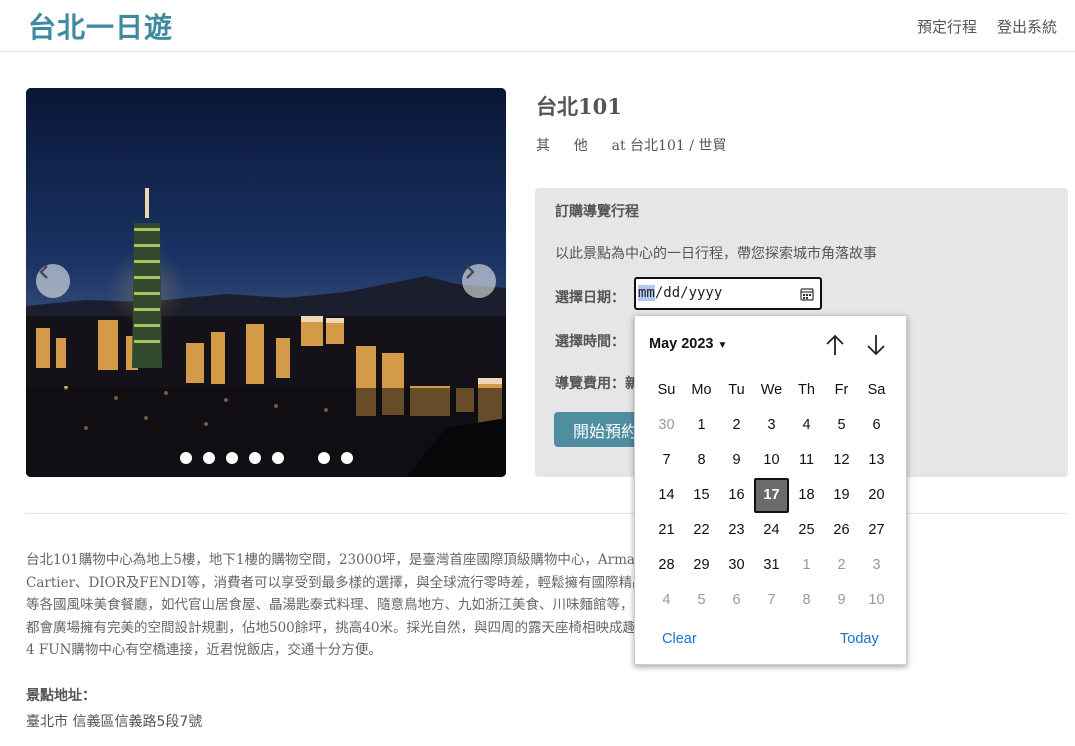 The height and width of the screenshot is (746, 1075). I want to click on calendar-icon, so click(807, 294).